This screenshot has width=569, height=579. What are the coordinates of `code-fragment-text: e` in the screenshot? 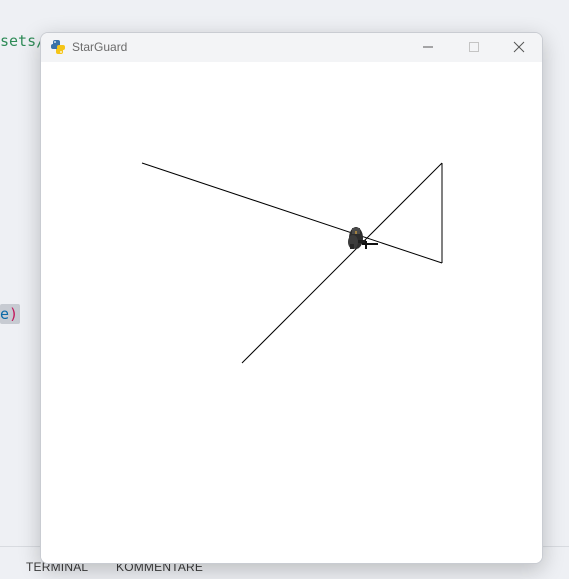 It's located at (5, 314).